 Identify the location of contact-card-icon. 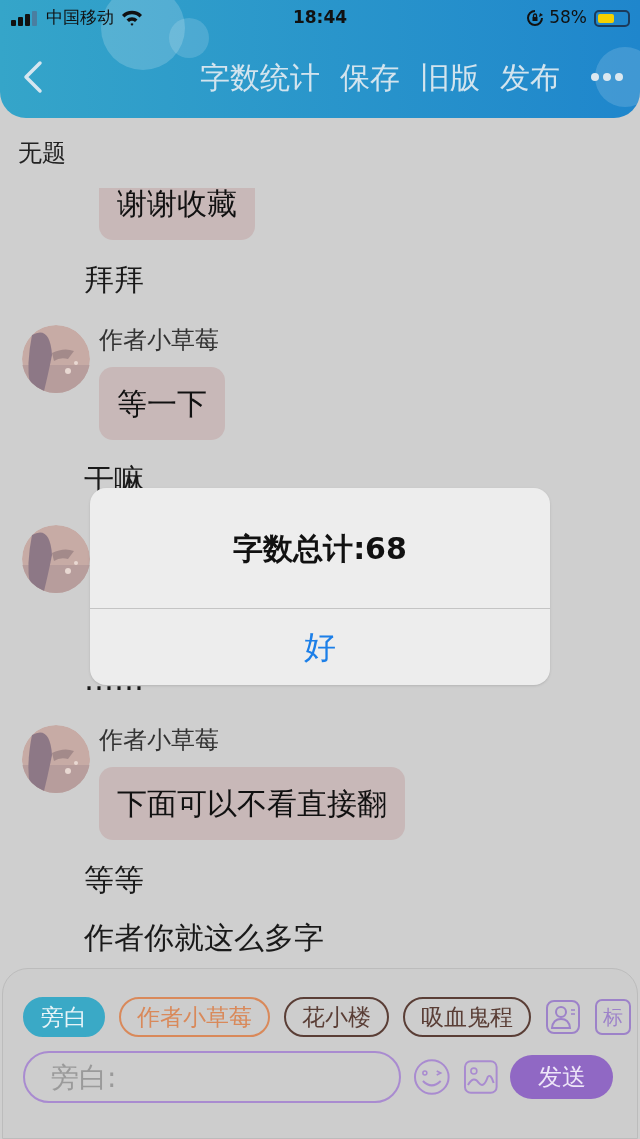
(563, 1017).